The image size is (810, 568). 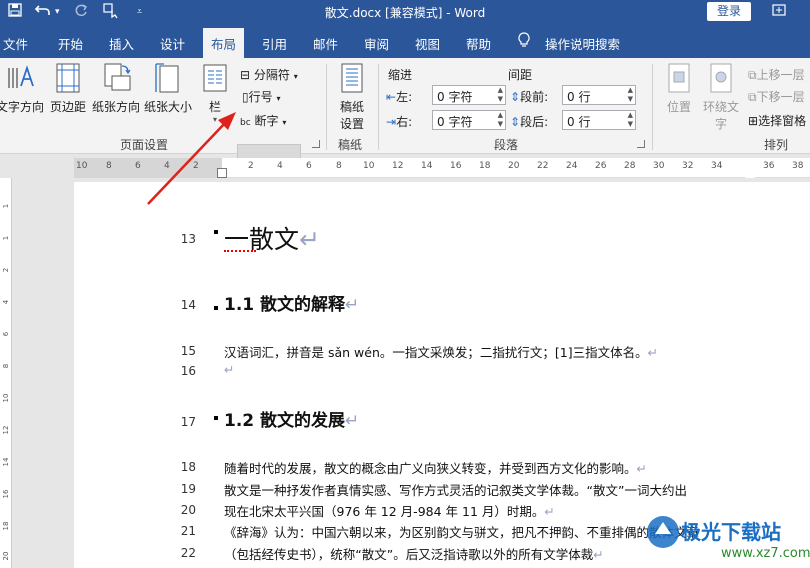 What do you see at coordinates (765, 553) in the screenshot?
I see `watermark-url: www.xz7.com` at bounding box center [765, 553].